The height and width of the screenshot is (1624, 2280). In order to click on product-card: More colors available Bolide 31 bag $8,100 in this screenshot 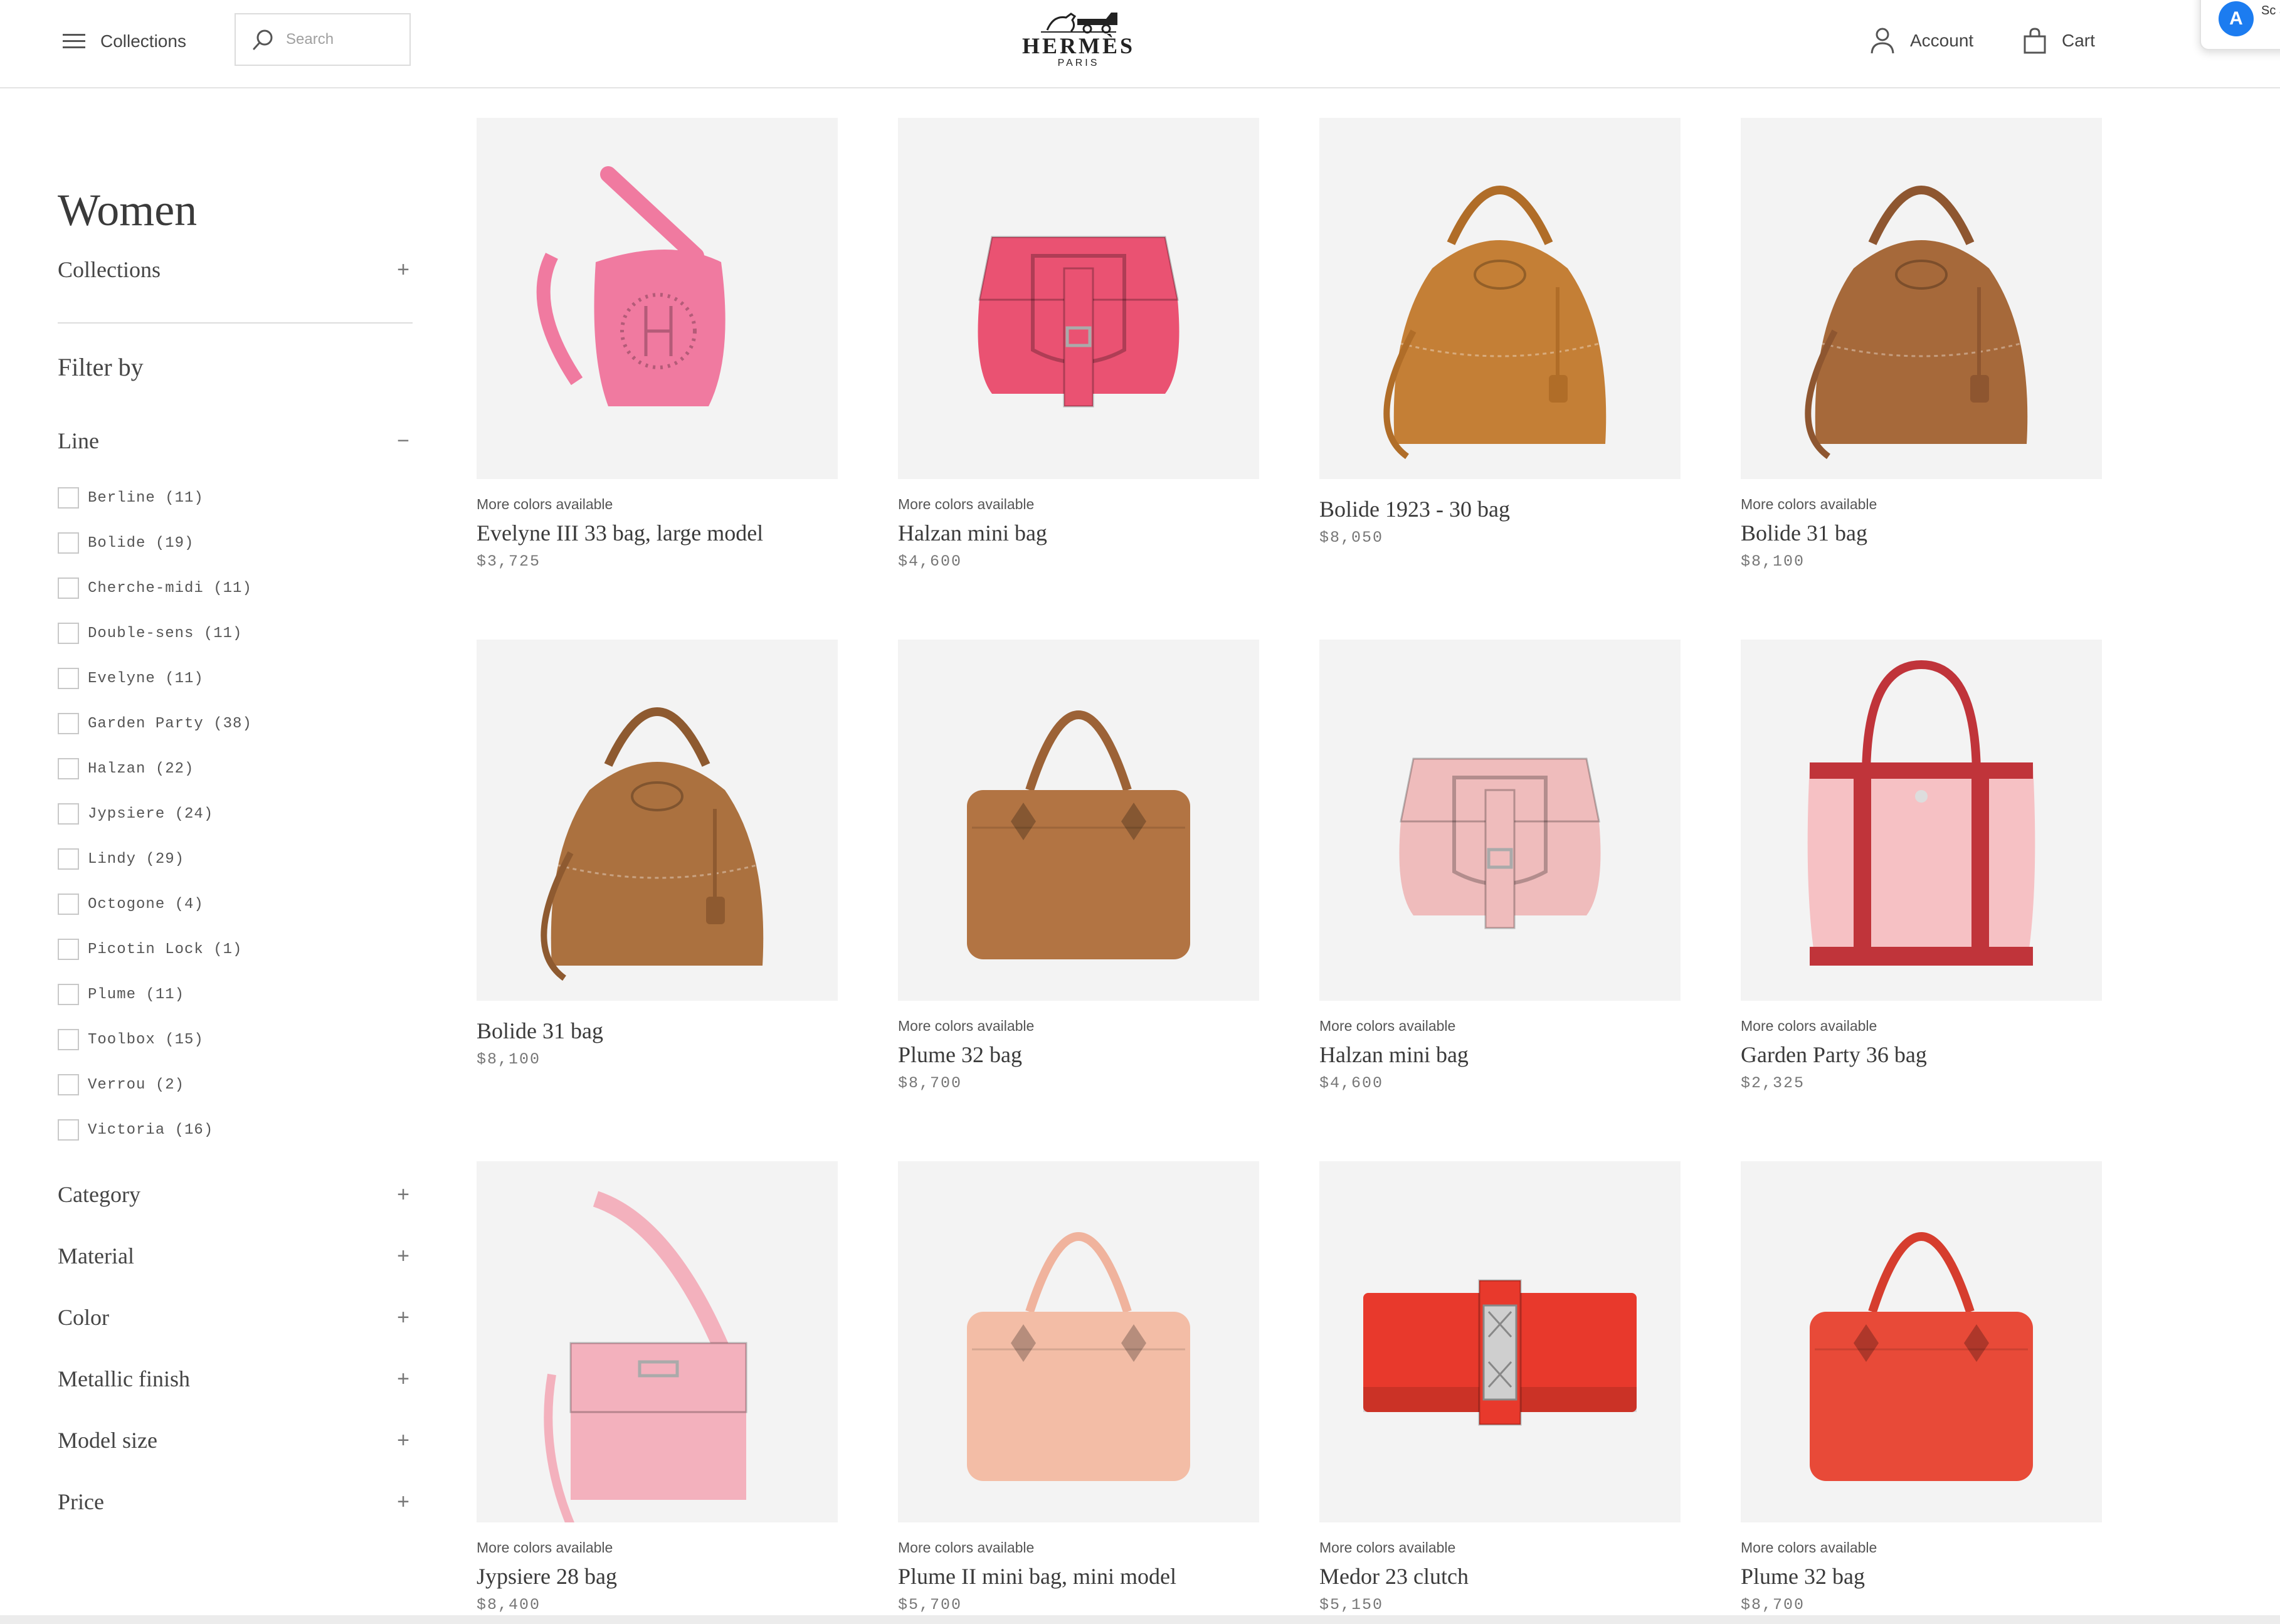, I will do `click(1921, 345)`.